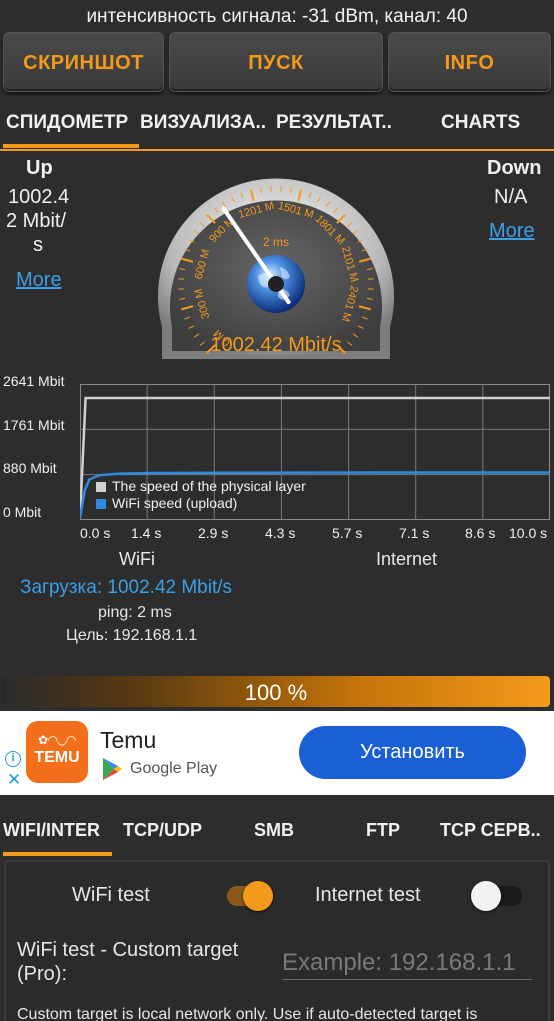 The image size is (554, 1021). What do you see at coordinates (126, 587) in the screenshot?
I see `upload-result: Загрузка: 1002.42 Mbit/s` at bounding box center [126, 587].